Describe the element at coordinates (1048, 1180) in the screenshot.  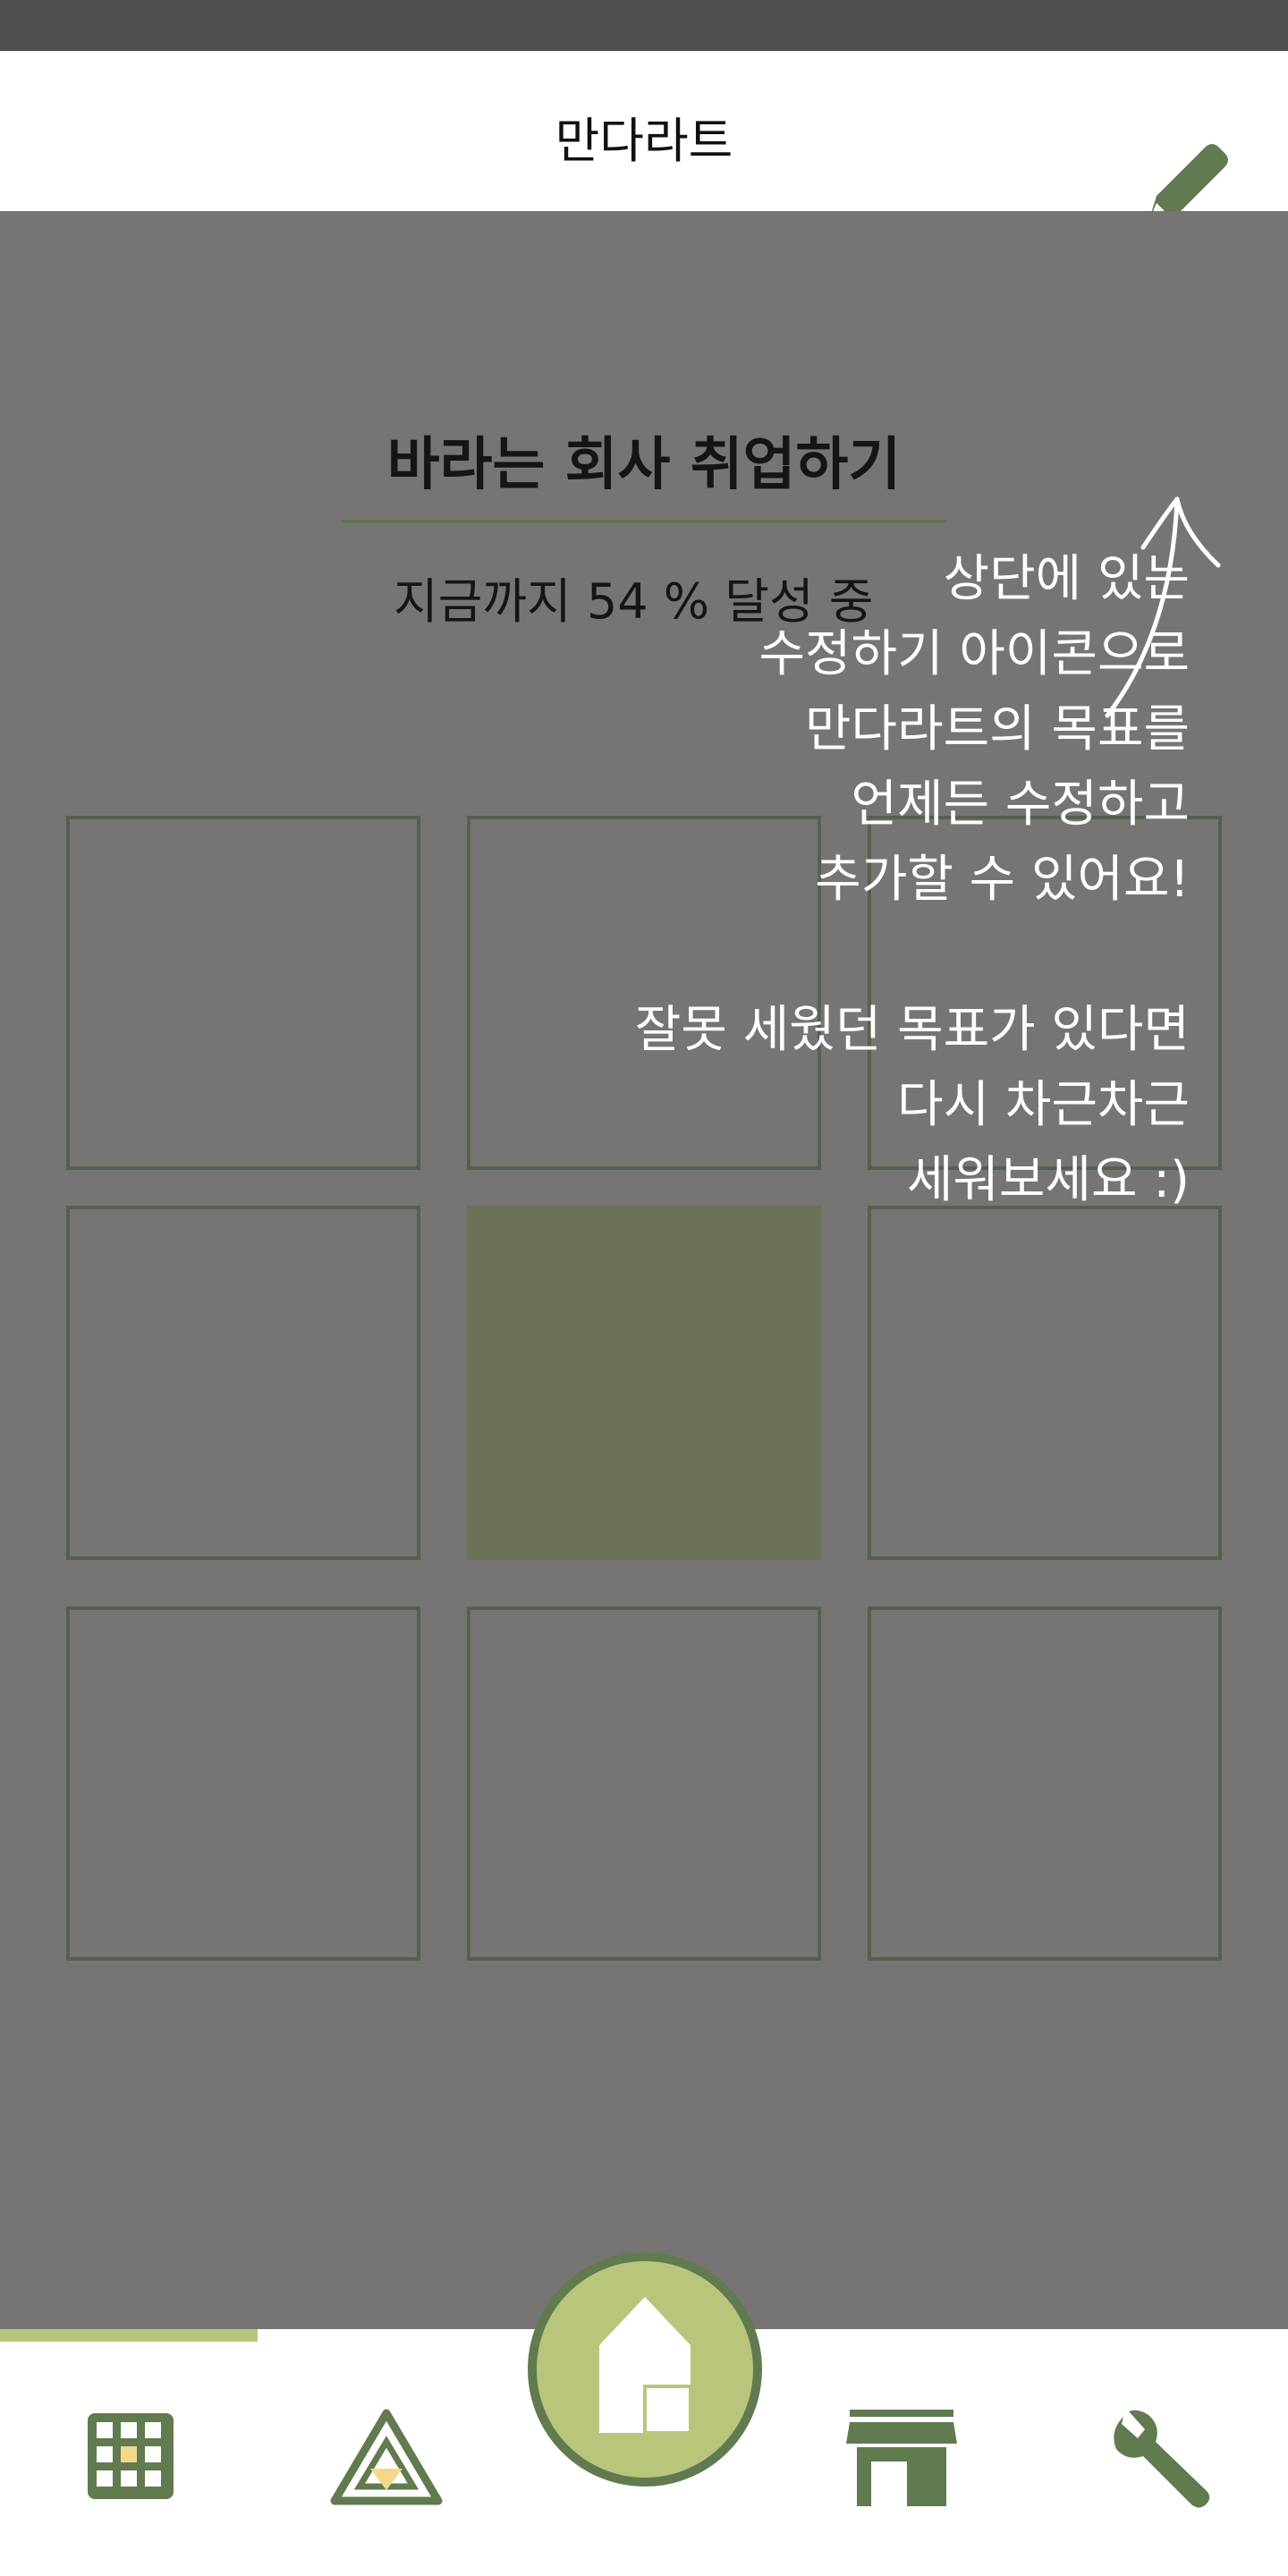
I see `tutorial-line: 세워보세요 :)` at that location.